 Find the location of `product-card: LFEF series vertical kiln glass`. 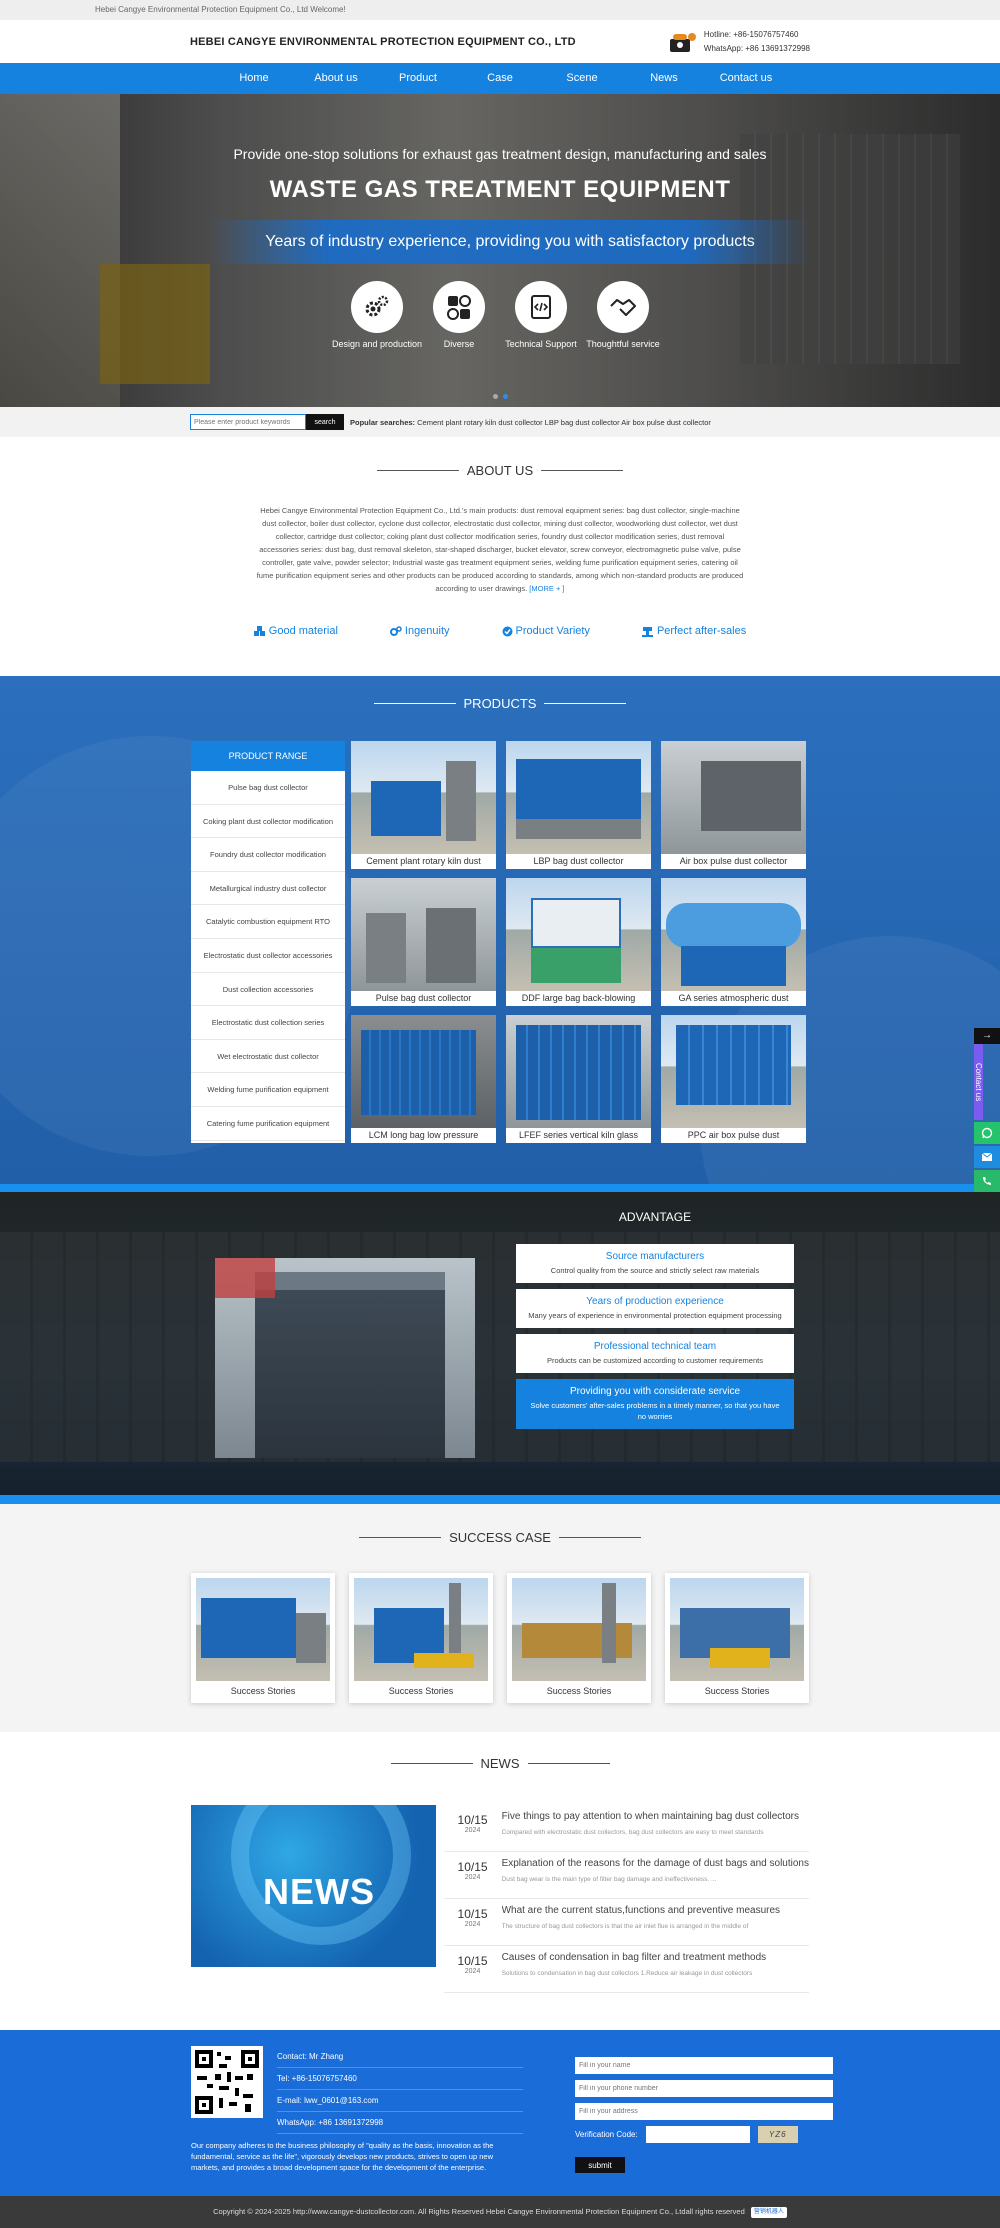

product-card: LFEF series vertical kiln glass is located at coordinates (578, 1079).